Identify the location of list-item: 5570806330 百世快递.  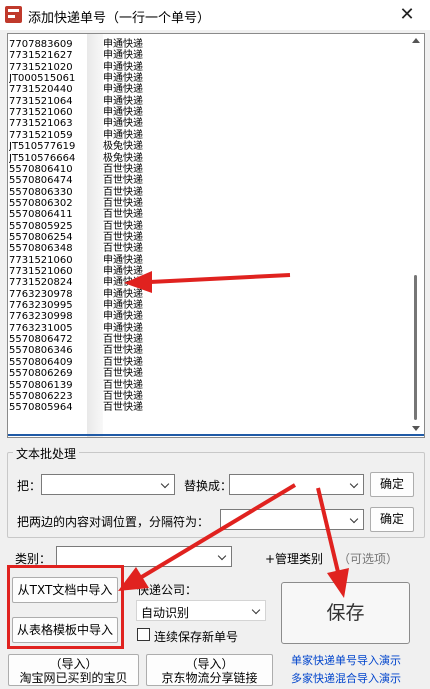
(76, 192).